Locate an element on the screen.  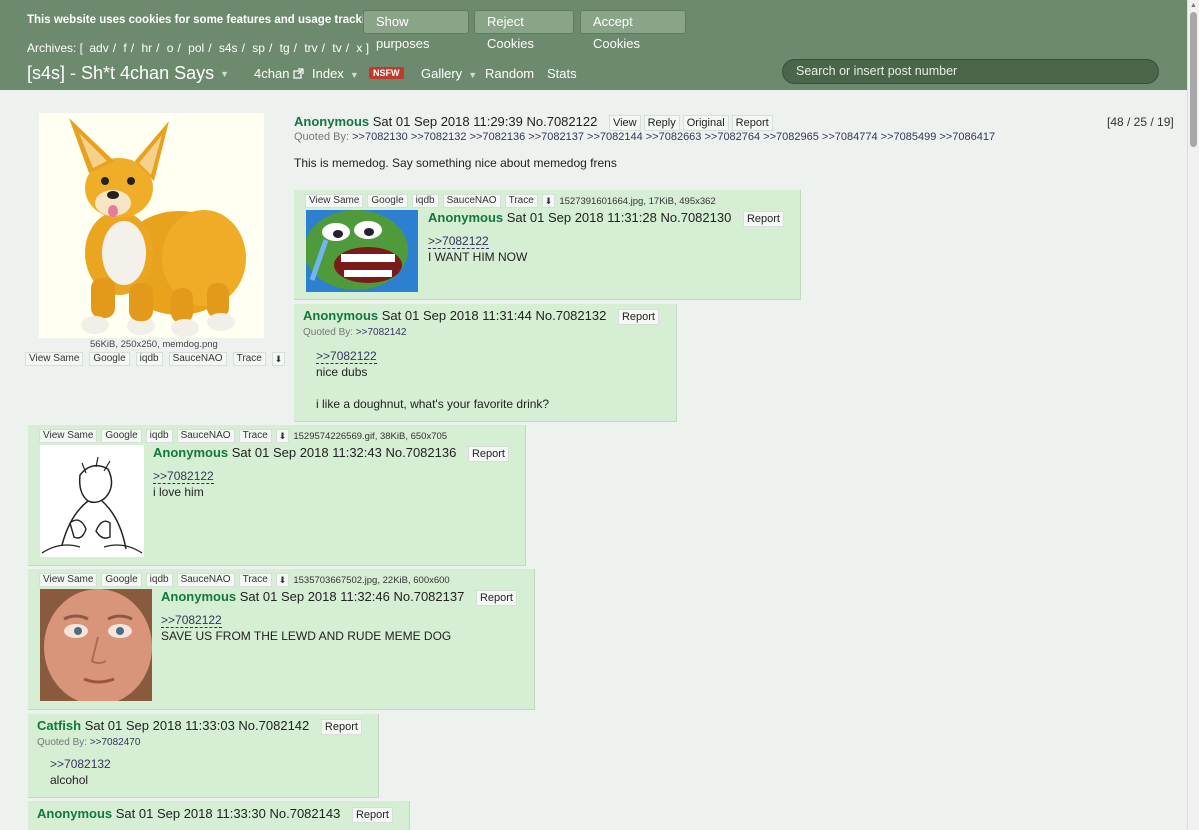
reject-cookies-button: Reject Cookies is located at coordinates (524, 30).